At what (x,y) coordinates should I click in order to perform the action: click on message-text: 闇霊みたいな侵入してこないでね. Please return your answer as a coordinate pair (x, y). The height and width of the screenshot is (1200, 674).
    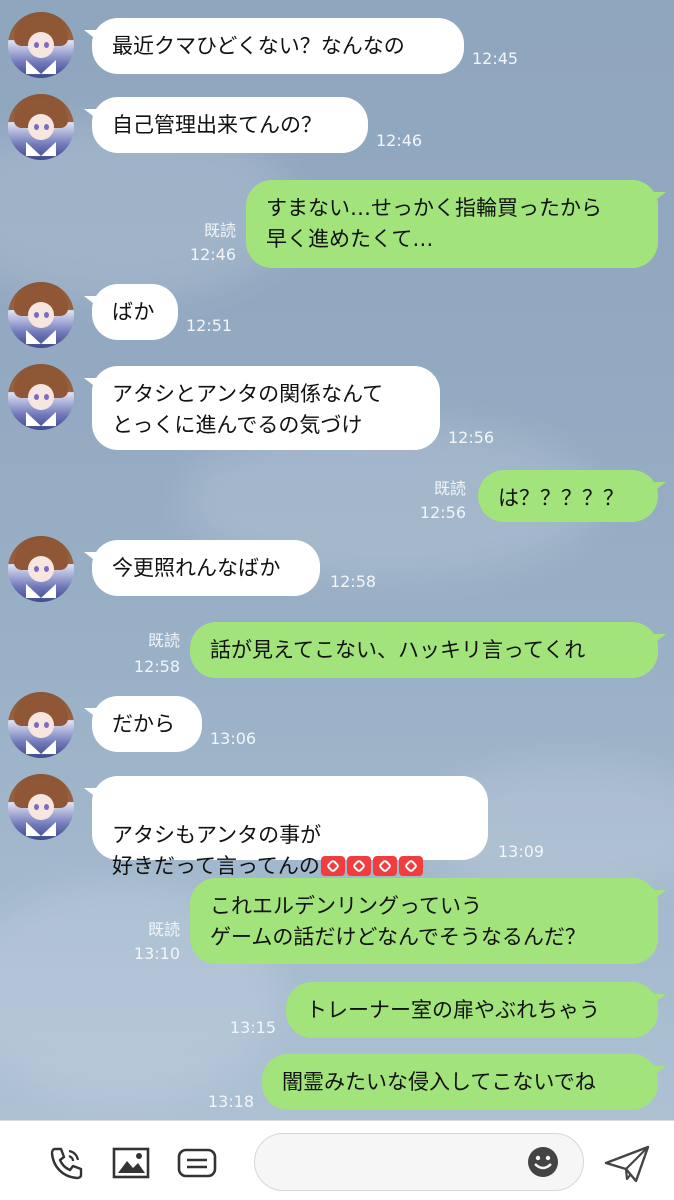
    Looking at the image, I should click on (439, 1082).